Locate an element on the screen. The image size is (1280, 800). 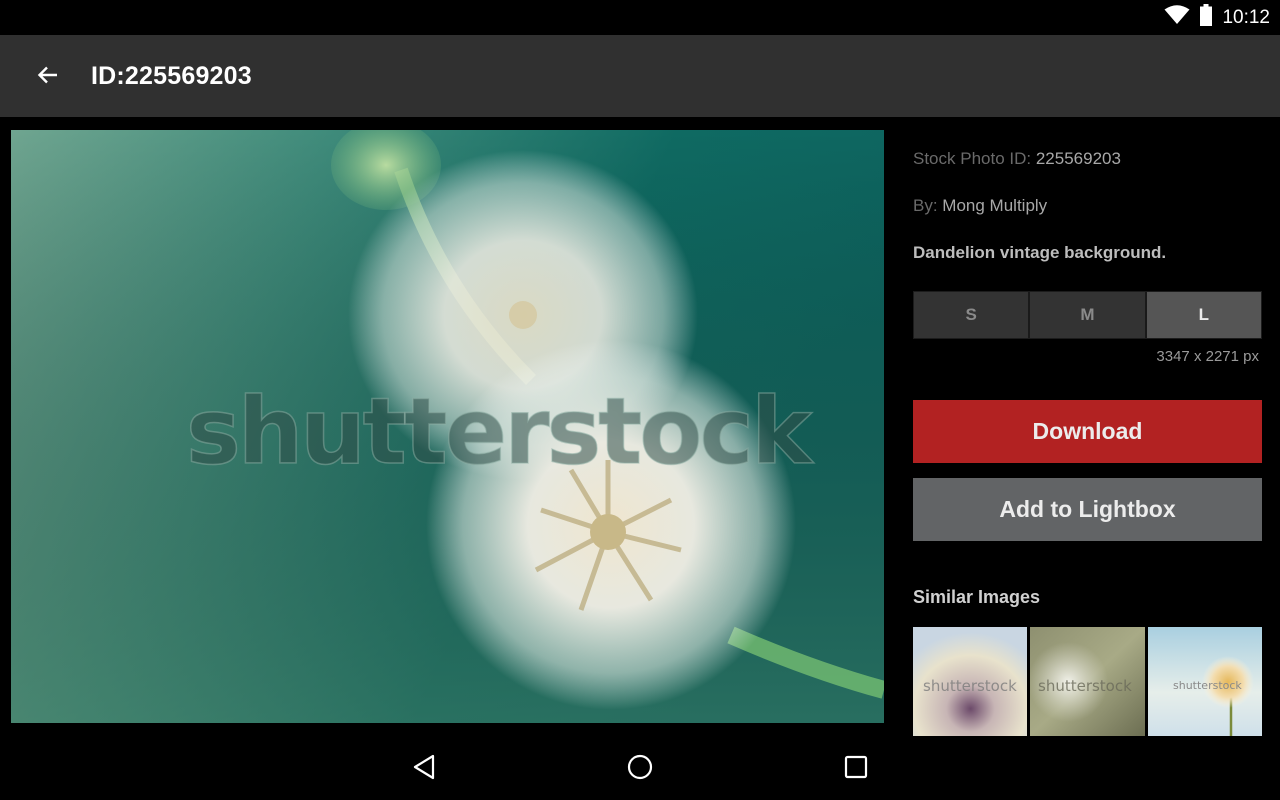
battery-icon is located at coordinates (1206, 17).